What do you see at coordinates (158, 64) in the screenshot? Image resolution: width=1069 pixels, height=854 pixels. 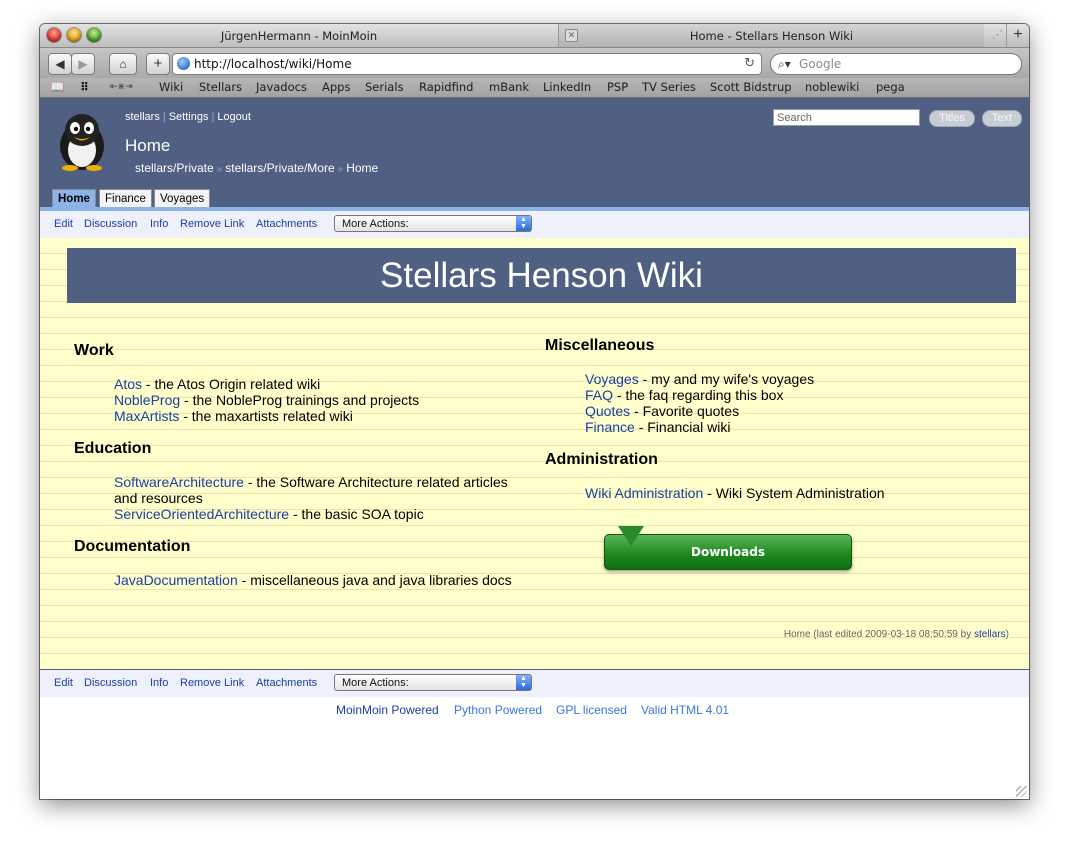 I see `add-bookmark-icon: +` at bounding box center [158, 64].